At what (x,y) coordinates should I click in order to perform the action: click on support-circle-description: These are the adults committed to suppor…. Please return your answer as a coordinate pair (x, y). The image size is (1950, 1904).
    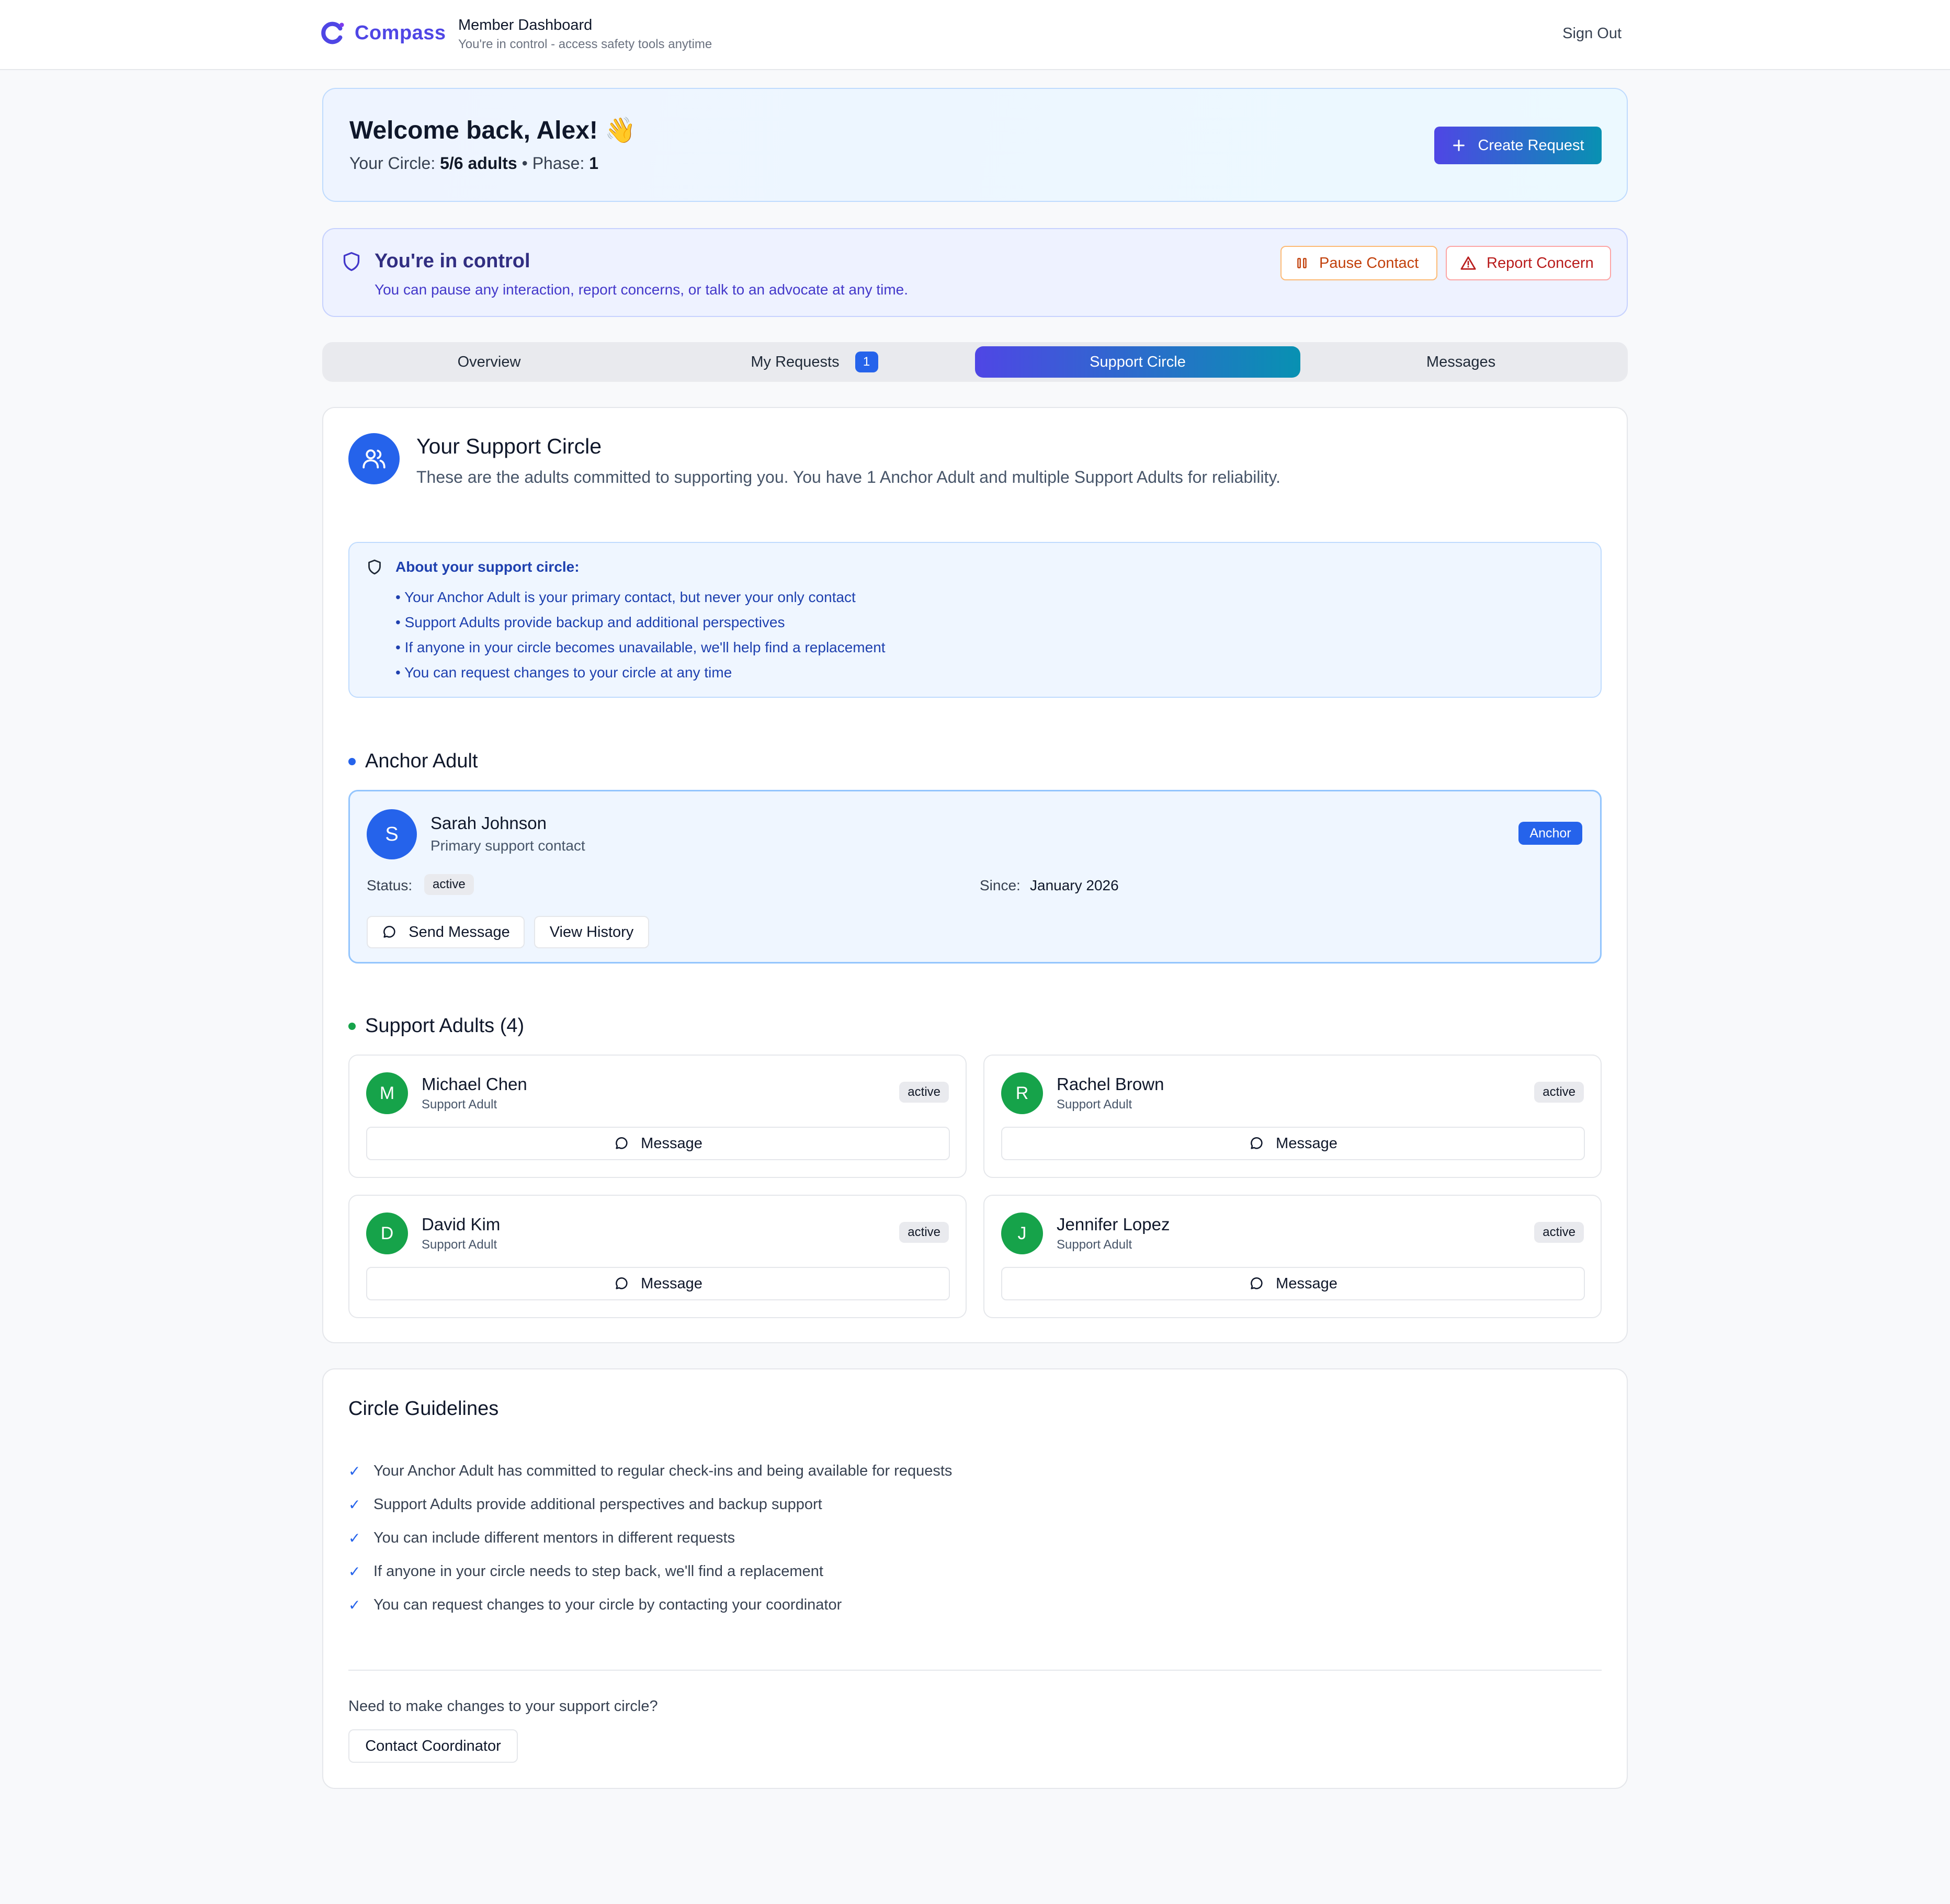
    Looking at the image, I should click on (848, 477).